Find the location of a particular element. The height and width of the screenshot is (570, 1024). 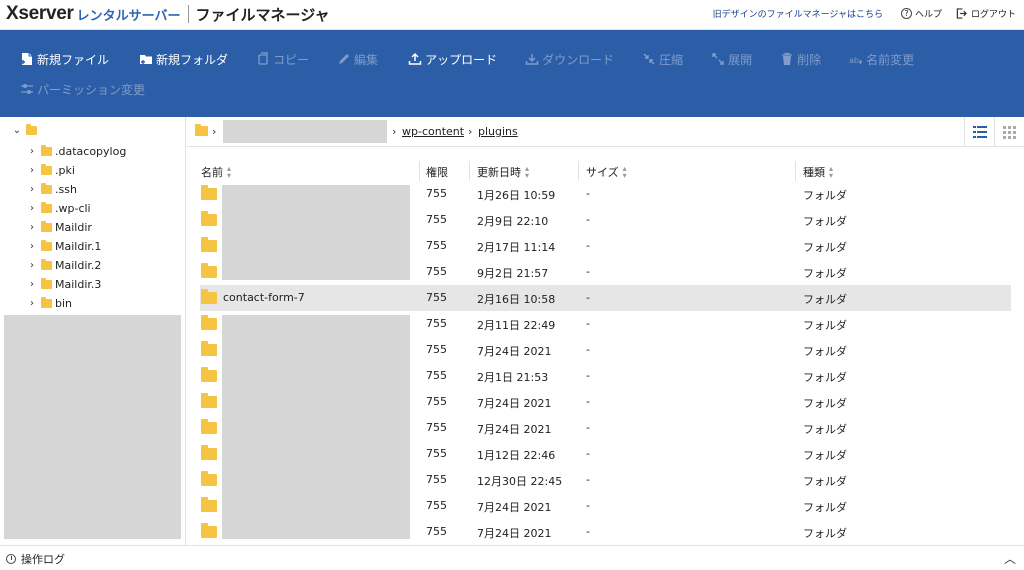

grid-view-button is located at coordinates (1009, 132).